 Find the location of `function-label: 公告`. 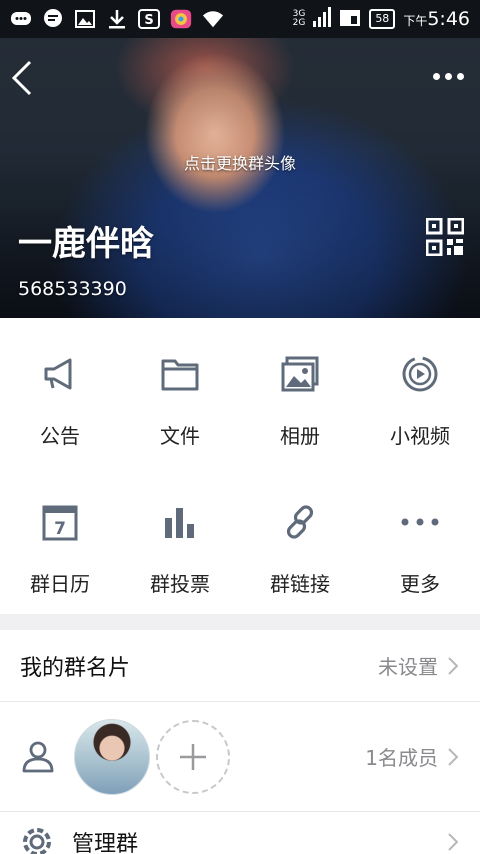

function-label: 公告 is located at coordinates (60, 436).